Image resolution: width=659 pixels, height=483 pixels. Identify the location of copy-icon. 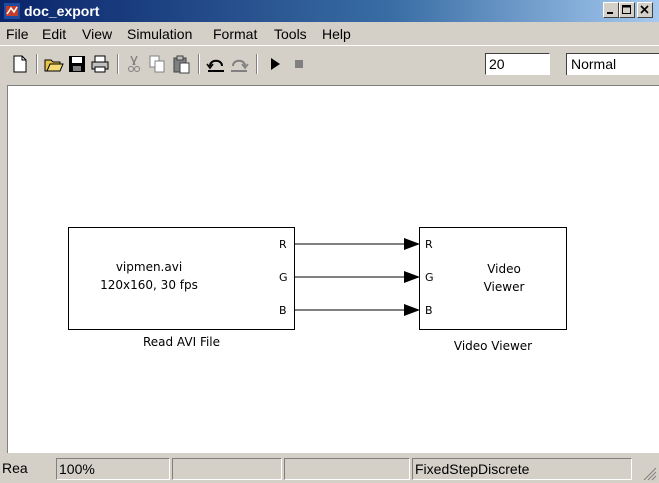
(157, 64).